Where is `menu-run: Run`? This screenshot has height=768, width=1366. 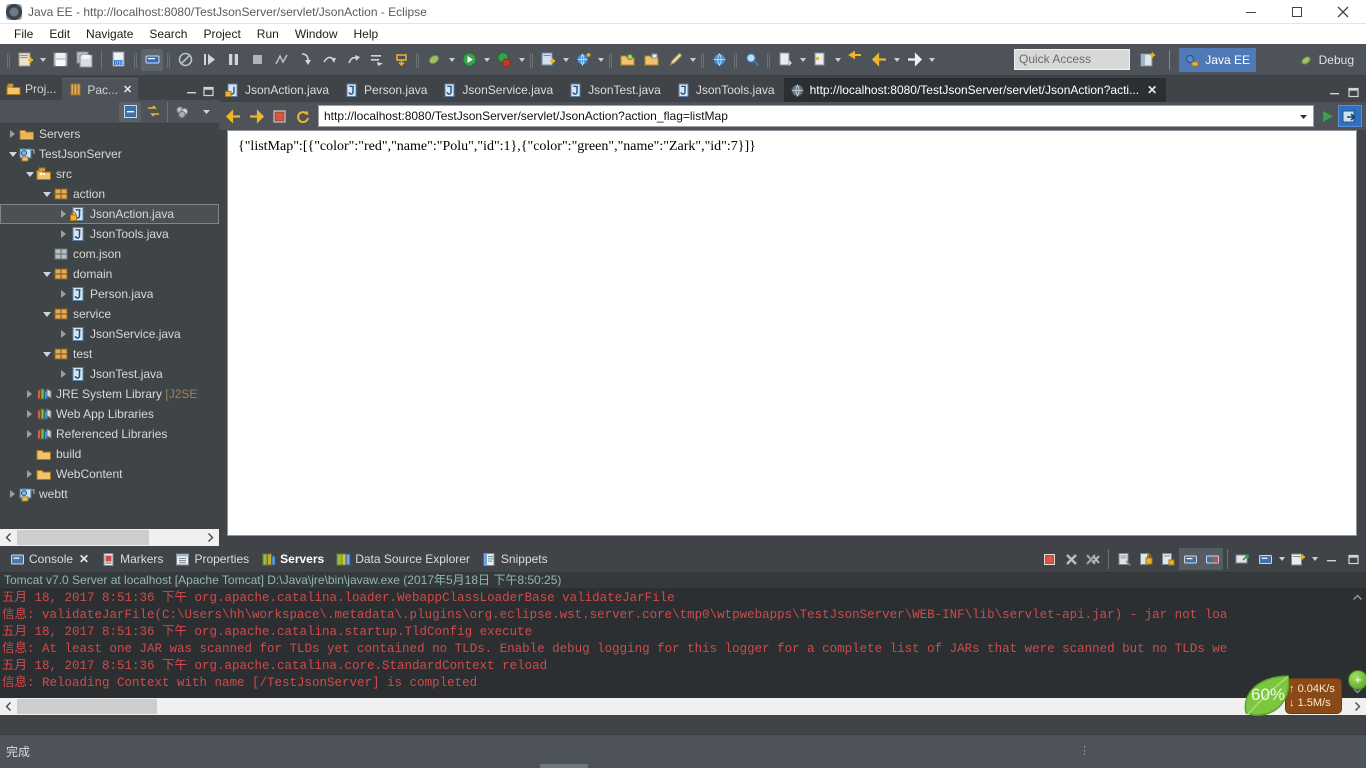 menu-run: Run is located at coordinates (268, 34).